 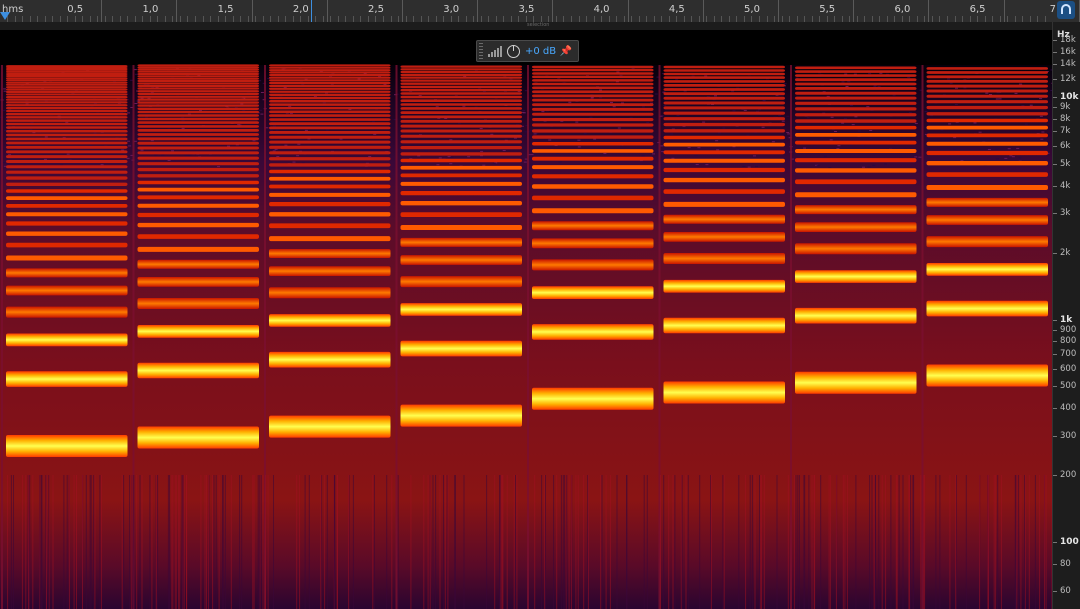 What do you see at coordinates (1052, 9) in the screenshot?
I see `ruler-label: 7` at bounding box center [1052, 9].